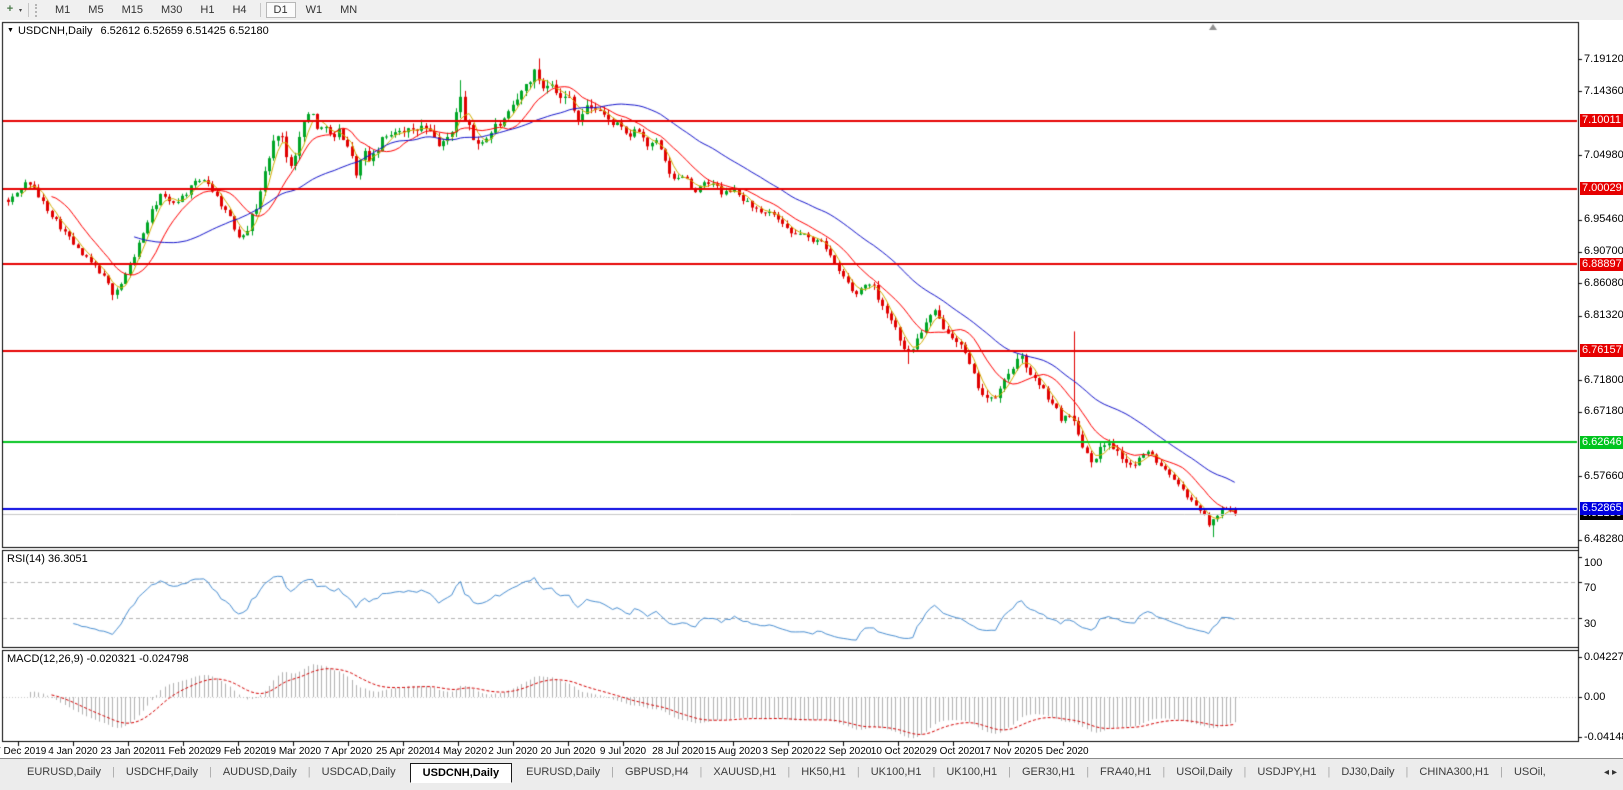 Image resolution: width=1623 pixels, height=790 pixels. Describe the element at coordinates (1603, 154) in the screenshot. I see `price-axis-label: 7.04980` at that location.